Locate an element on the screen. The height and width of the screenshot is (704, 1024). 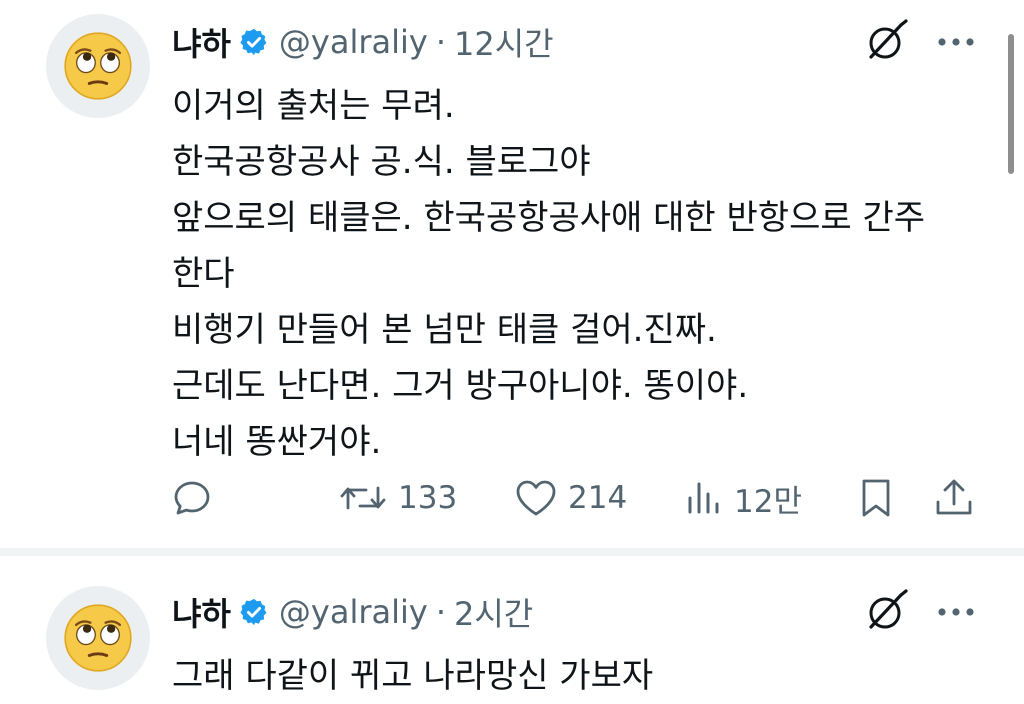
share-icon is located at coordinates (954, 497).